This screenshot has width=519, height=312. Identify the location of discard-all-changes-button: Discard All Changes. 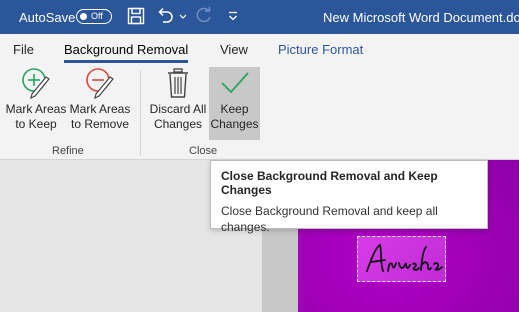
(178, 103).